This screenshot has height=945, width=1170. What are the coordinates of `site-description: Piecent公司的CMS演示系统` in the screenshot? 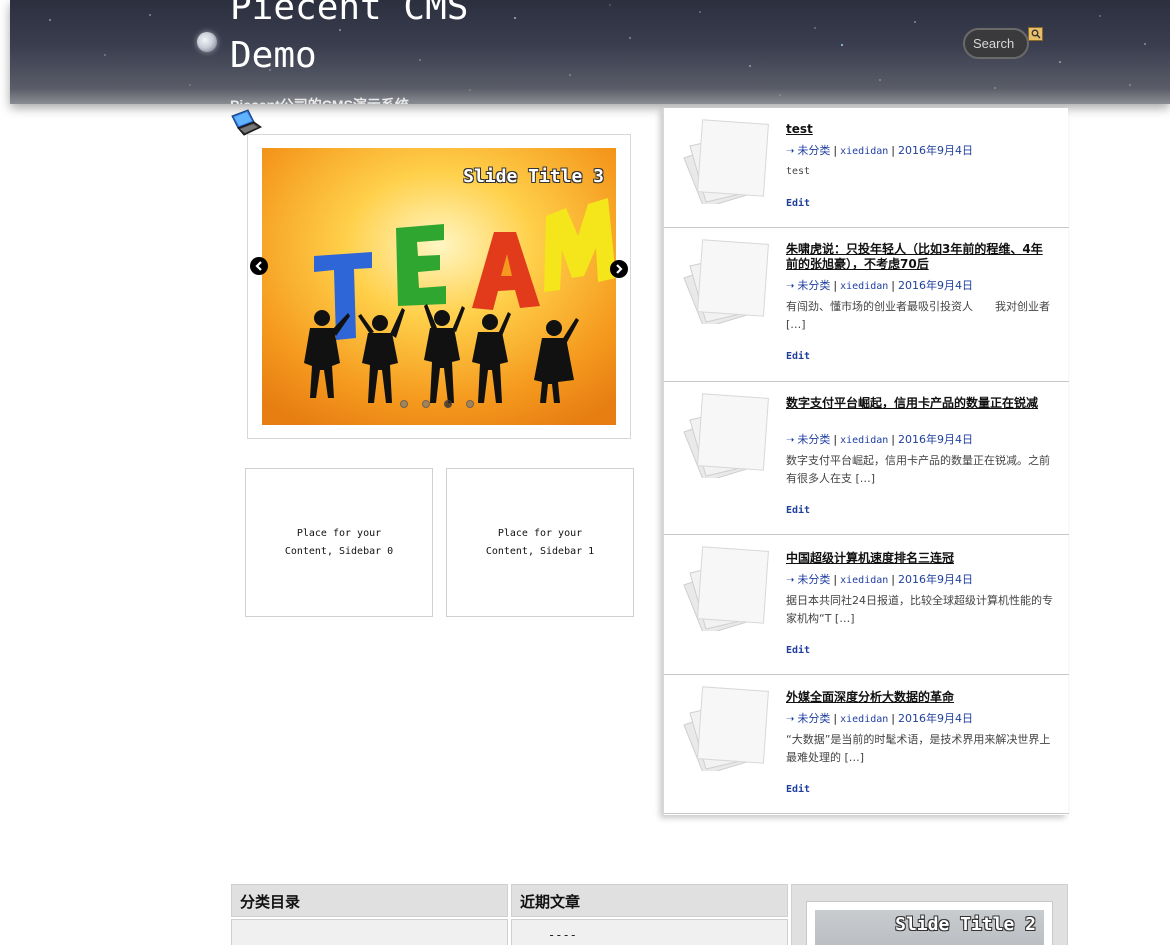 It's located at (319, 99).